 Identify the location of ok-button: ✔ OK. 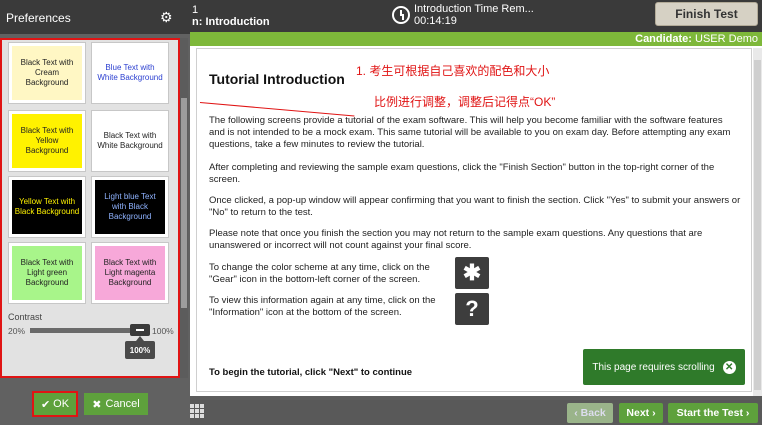
(55, 404).